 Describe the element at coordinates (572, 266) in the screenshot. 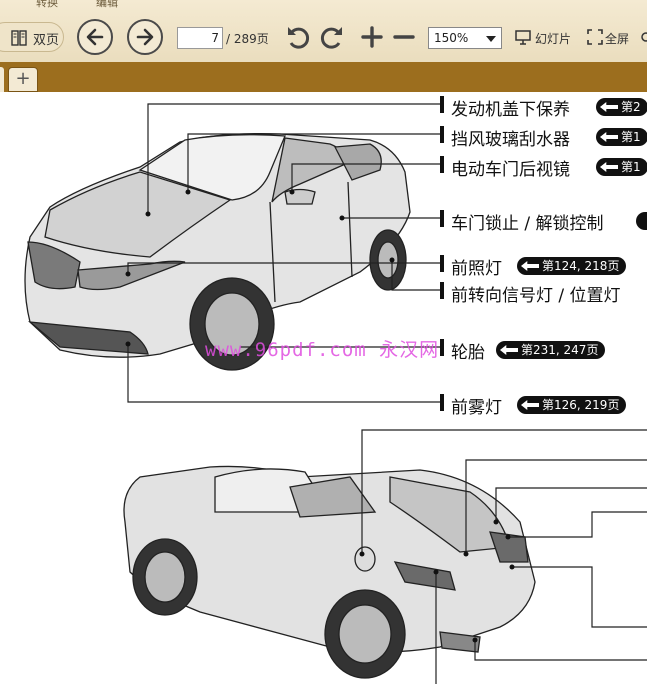

I see `ref-headlights: 第124, 218页` at that location.